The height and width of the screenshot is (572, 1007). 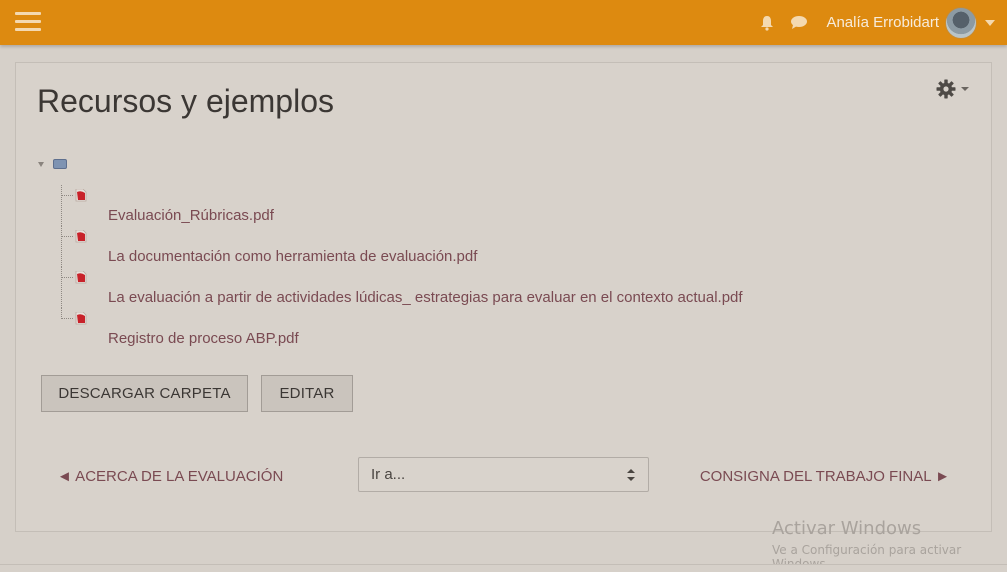 What do you see at coordinates (28, 22) in the screenshot?
I see `hamburger-menu-icon` at bounding box center [28, 22].